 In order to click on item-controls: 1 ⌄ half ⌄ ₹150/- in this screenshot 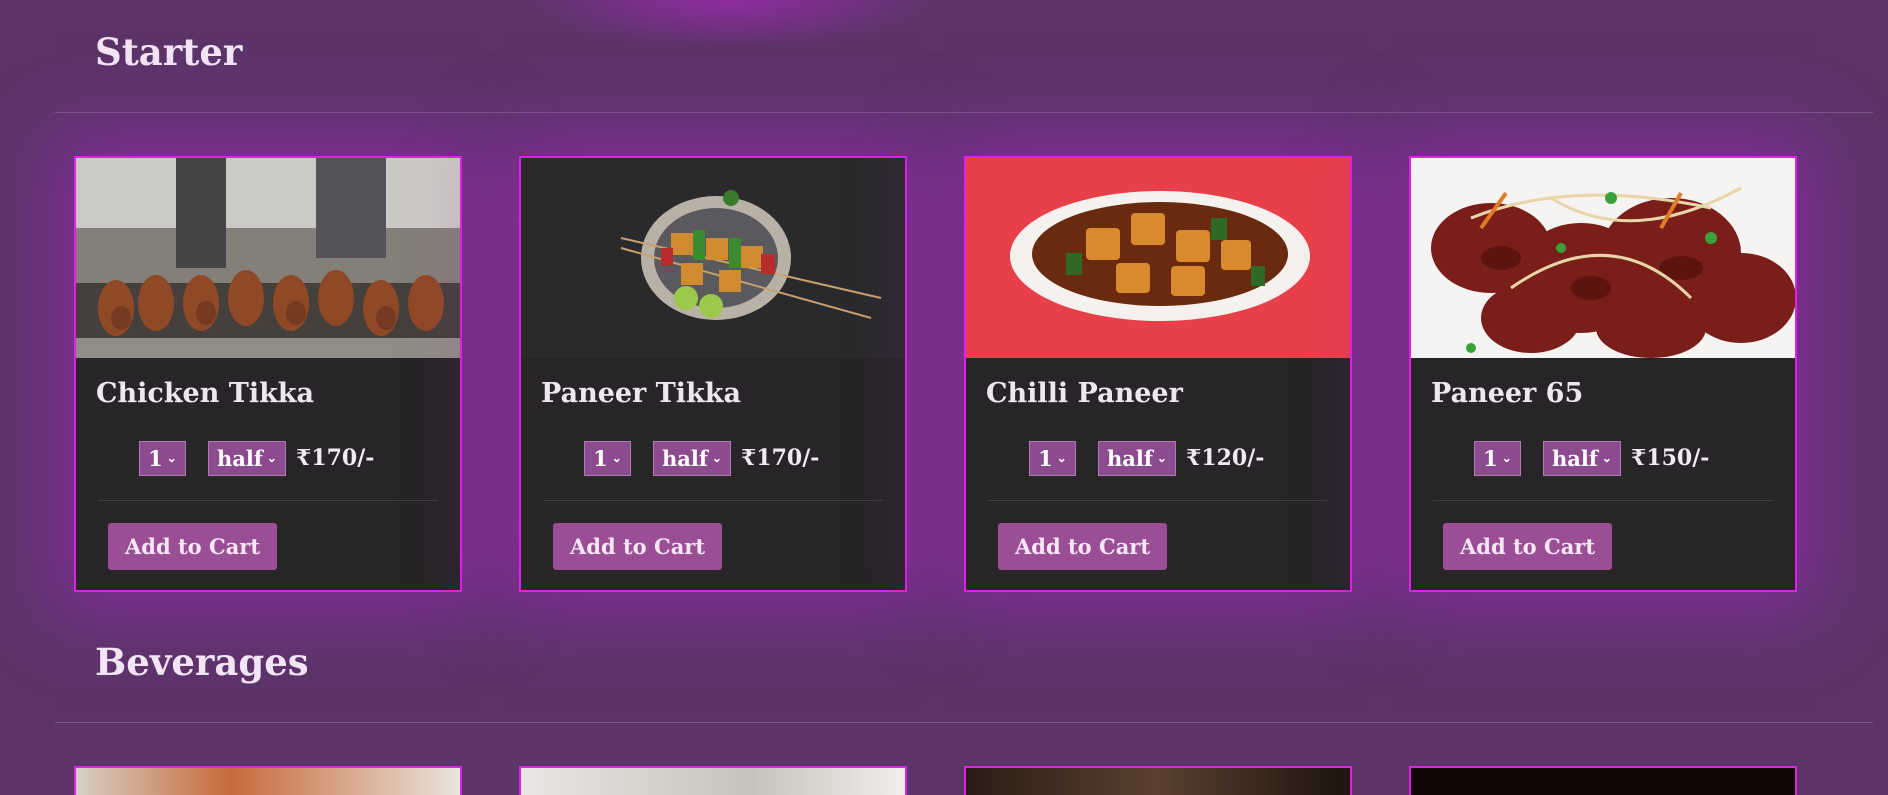, I will do `click(1603, 452)`.